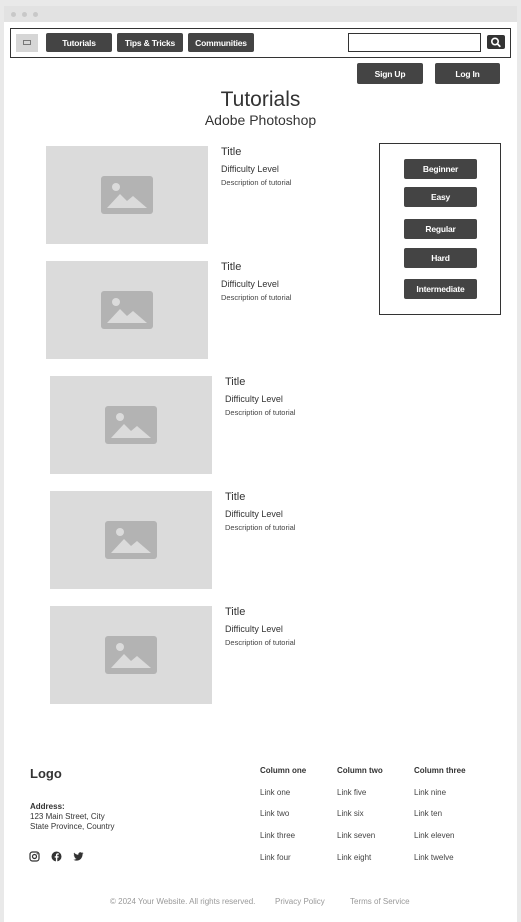  I want to click on footer-link: Link three, so click(277, 835).